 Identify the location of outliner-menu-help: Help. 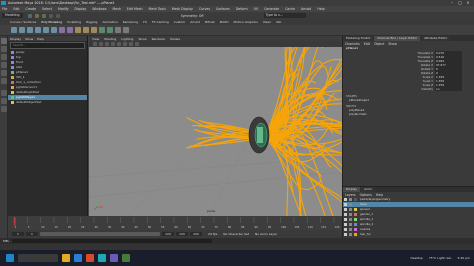
(40, 39).